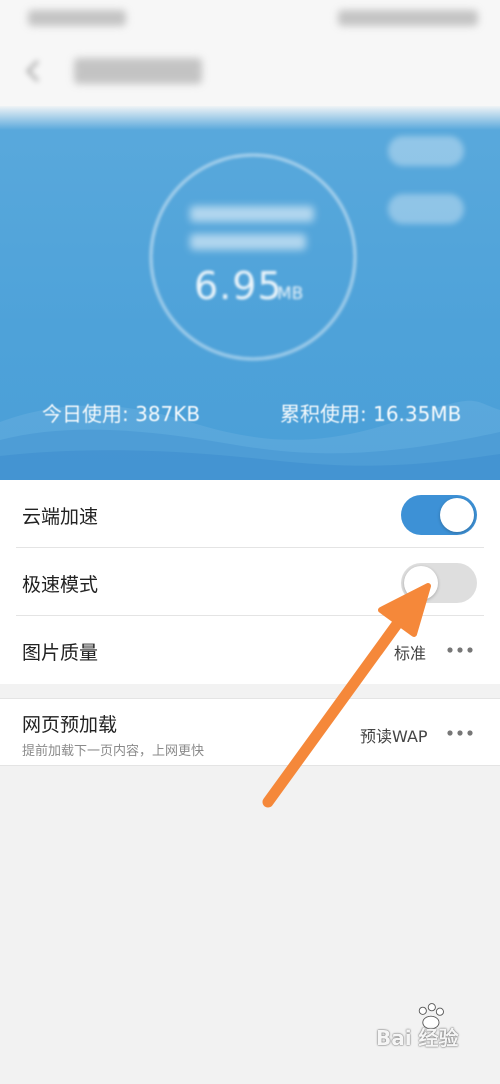 This screenshot has width=500, height=1084. I want to click on back-arrow-icon, so click(33, 71).